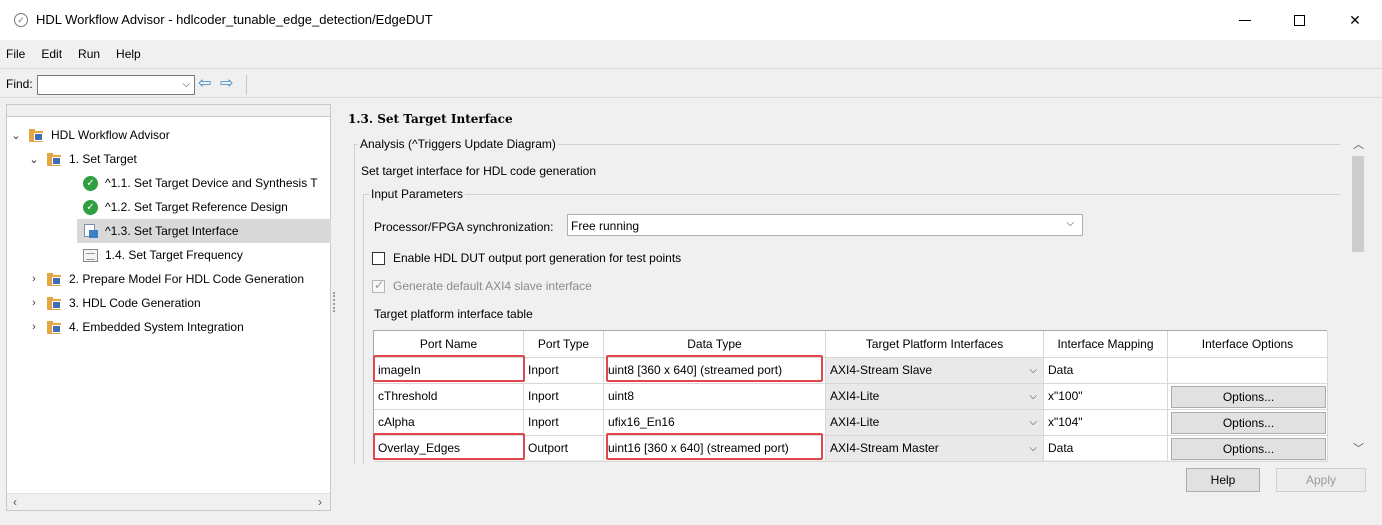 Image resolution: width=1382 pixels, height=525 pixels. What do you see at coordinates (110, 135) in the screenshot?
I see `tree-item-label: HDL Workflow Advisor` at bounding box center [110, 135].